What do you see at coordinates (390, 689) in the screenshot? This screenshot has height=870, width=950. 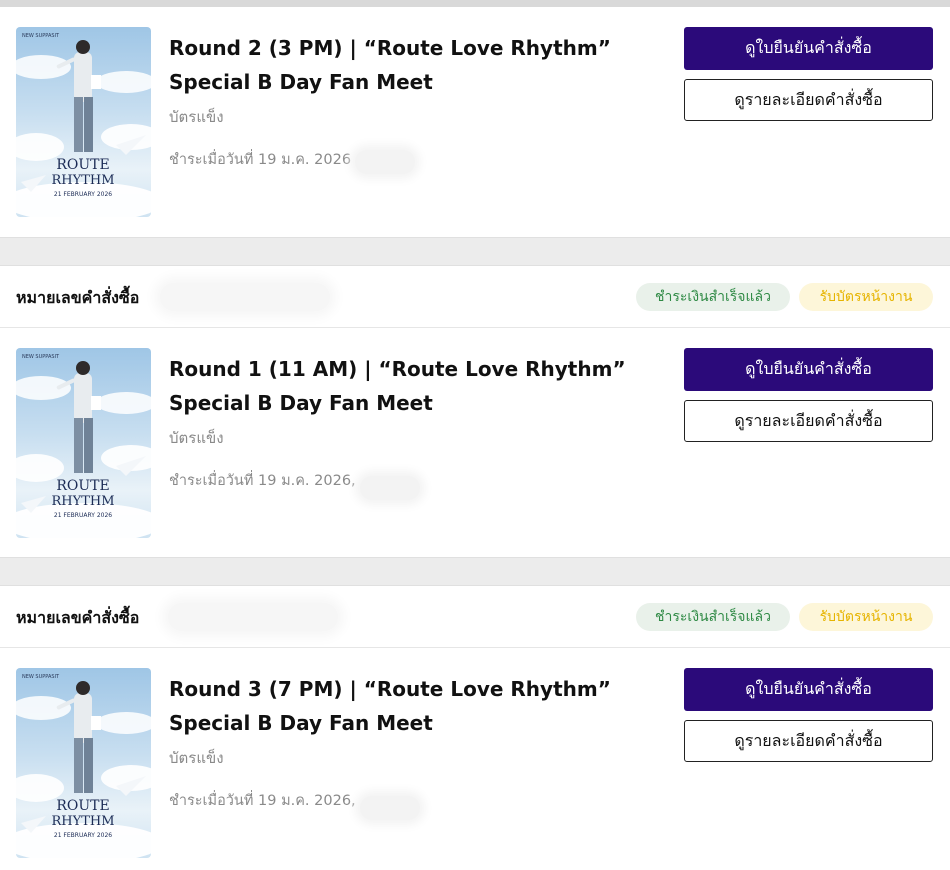 I see `event-title-line-1: Round 3 (7 PM) | “Route Love Rhythm”` at bounding box center [390, 689].